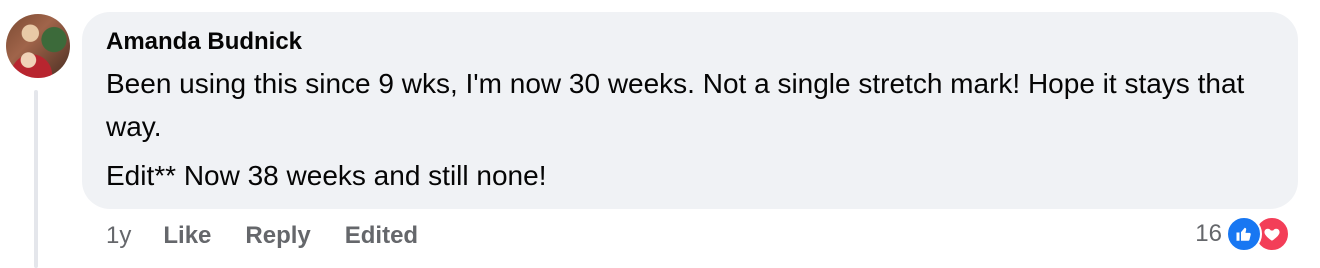 The width and height of the screenshot is (1320, 268). Describe the element at coordinates (1208, 233) in the screenshot. I see `reaction-count: 16` at that location.